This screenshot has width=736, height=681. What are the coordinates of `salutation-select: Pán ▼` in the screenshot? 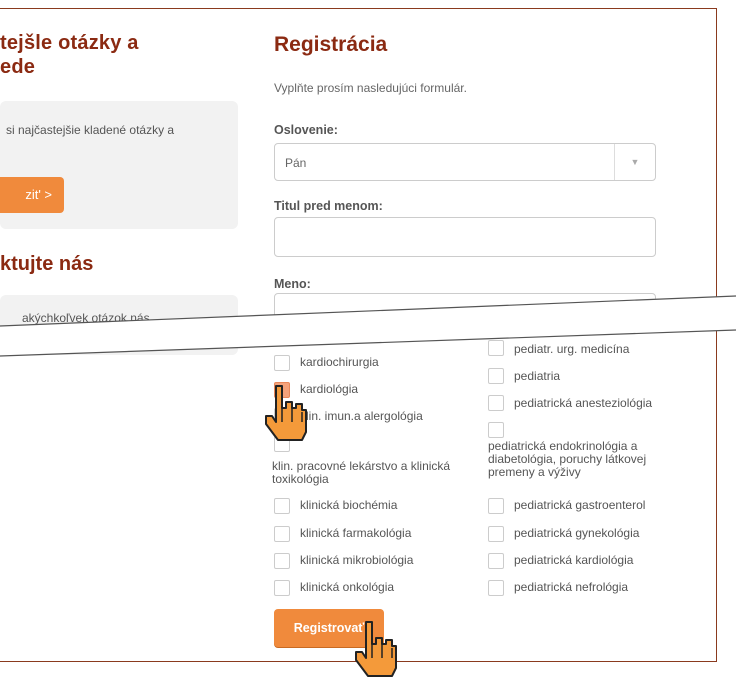 It's located at (465, 162).